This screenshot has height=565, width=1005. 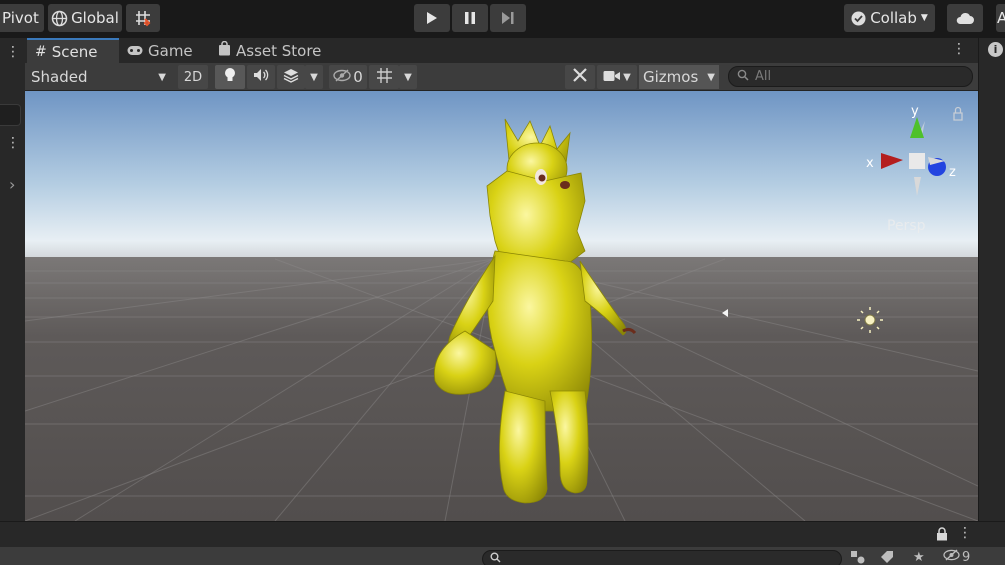 I want to click on tab-scene: # Scene, so click(x=73, y=50).